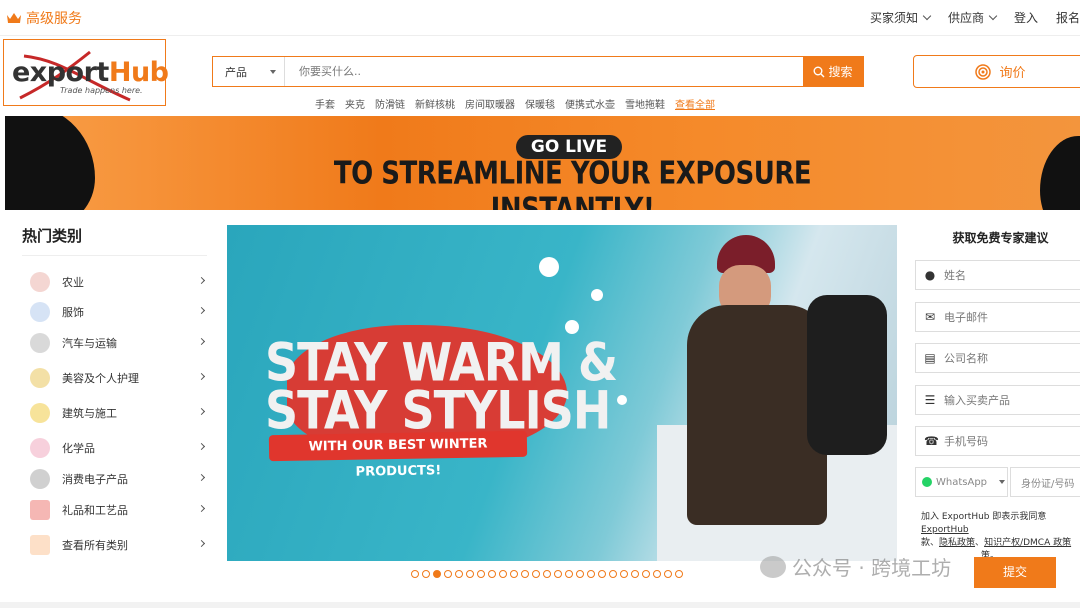 The image size is (1080, 608). Describe the element at coordinates (997, 441) in the screenshot. I see `phone-field: ☎ 手机号码` at that location.